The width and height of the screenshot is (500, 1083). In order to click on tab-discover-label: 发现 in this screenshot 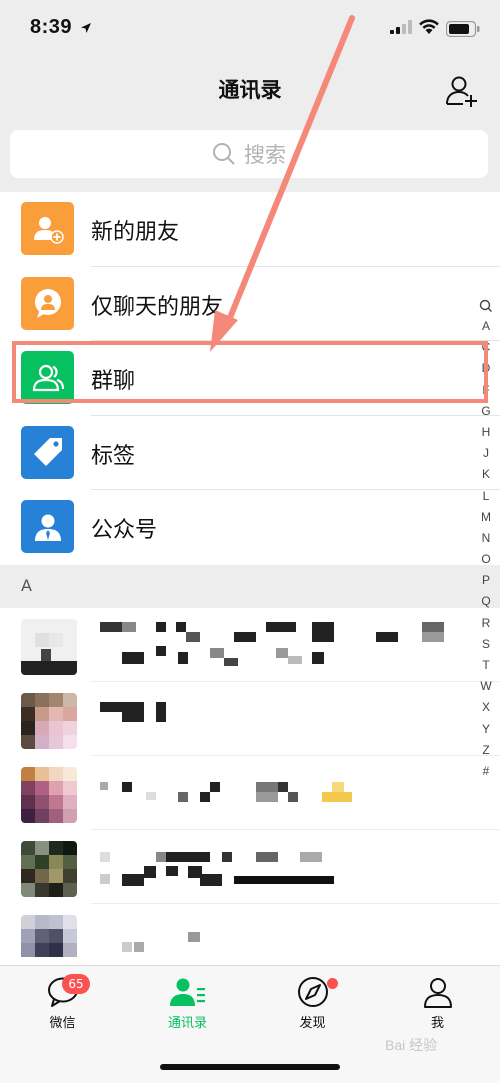, I will do `click(312, 1023)`.